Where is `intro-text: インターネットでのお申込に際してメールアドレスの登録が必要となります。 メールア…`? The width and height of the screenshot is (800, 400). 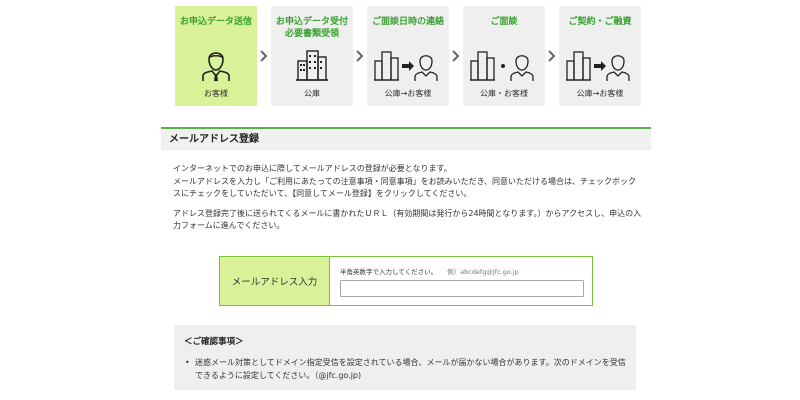
intro-text: インターネットでのお申込に際してメールアドレスの登録が必要となります。 メールア… is located at coordinates (408, 201).